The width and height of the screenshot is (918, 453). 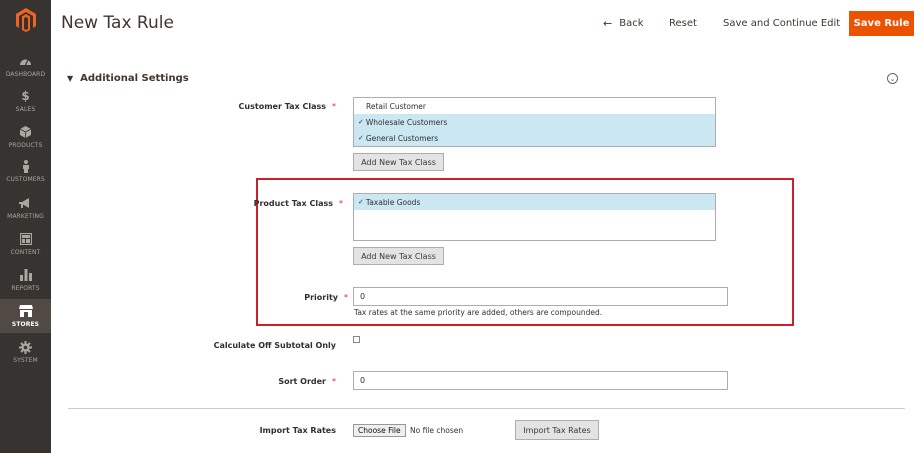 I want to click on sidebar-item-label: SALES, so click(x=25, y=109).